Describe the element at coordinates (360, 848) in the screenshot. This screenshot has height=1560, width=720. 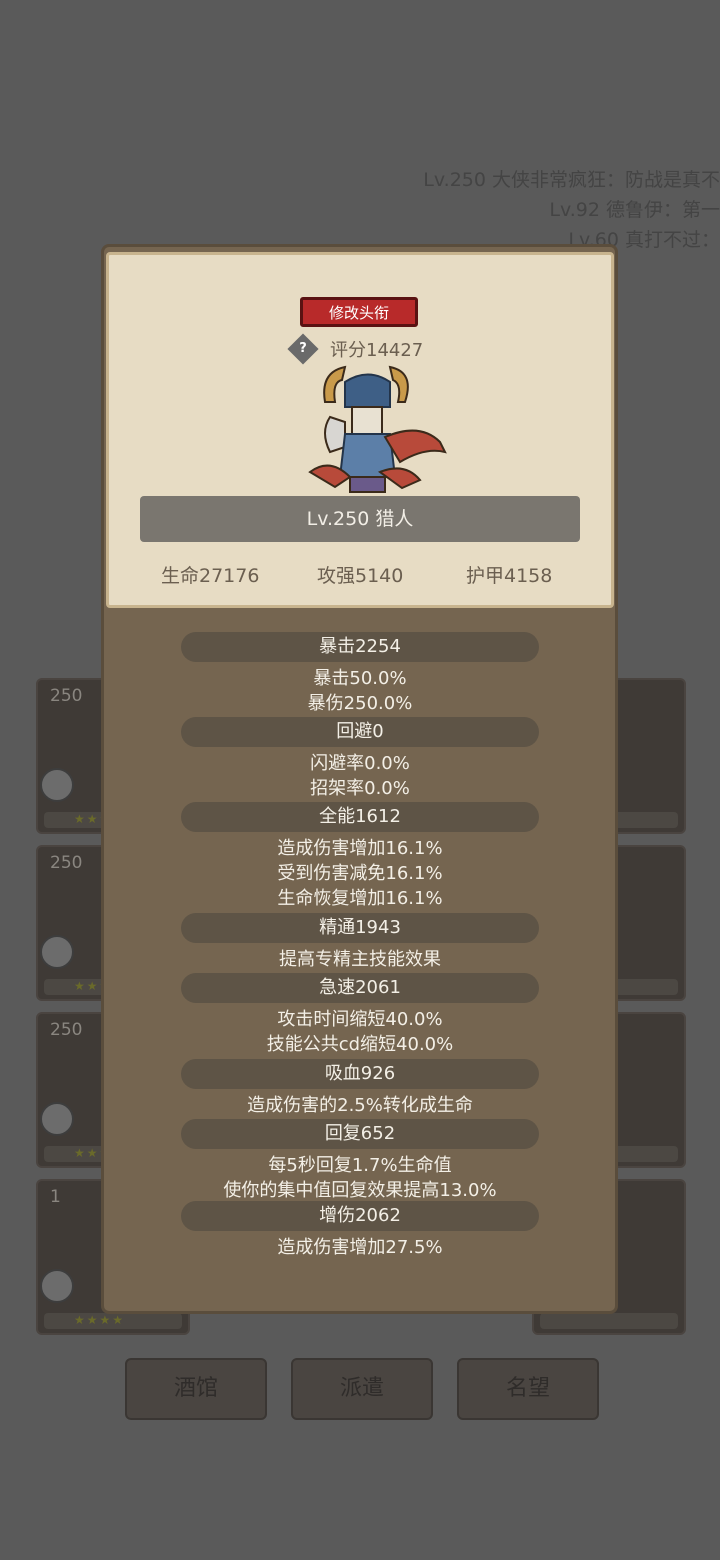
I see `stat-line: 造成伤害增加16.1%` at that location.